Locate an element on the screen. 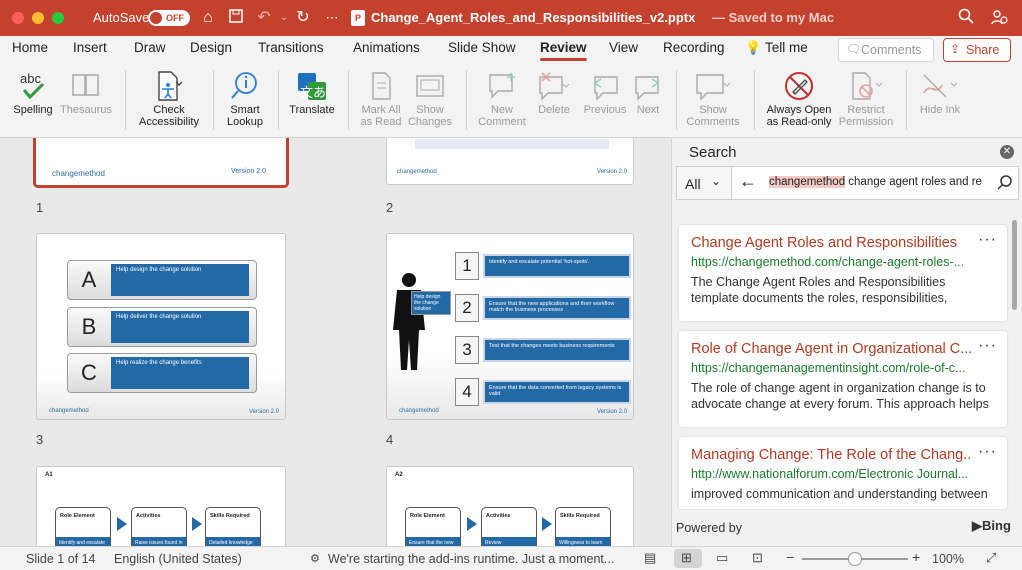 The image size is (1022, 570). result-title: Change Agent Roles and Responsibilities is located at coordinates (831, 243).